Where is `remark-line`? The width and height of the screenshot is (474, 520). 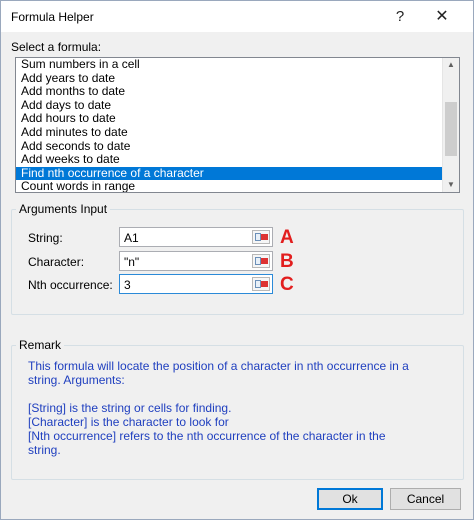 remark-line is located at coordinates (238, 394).